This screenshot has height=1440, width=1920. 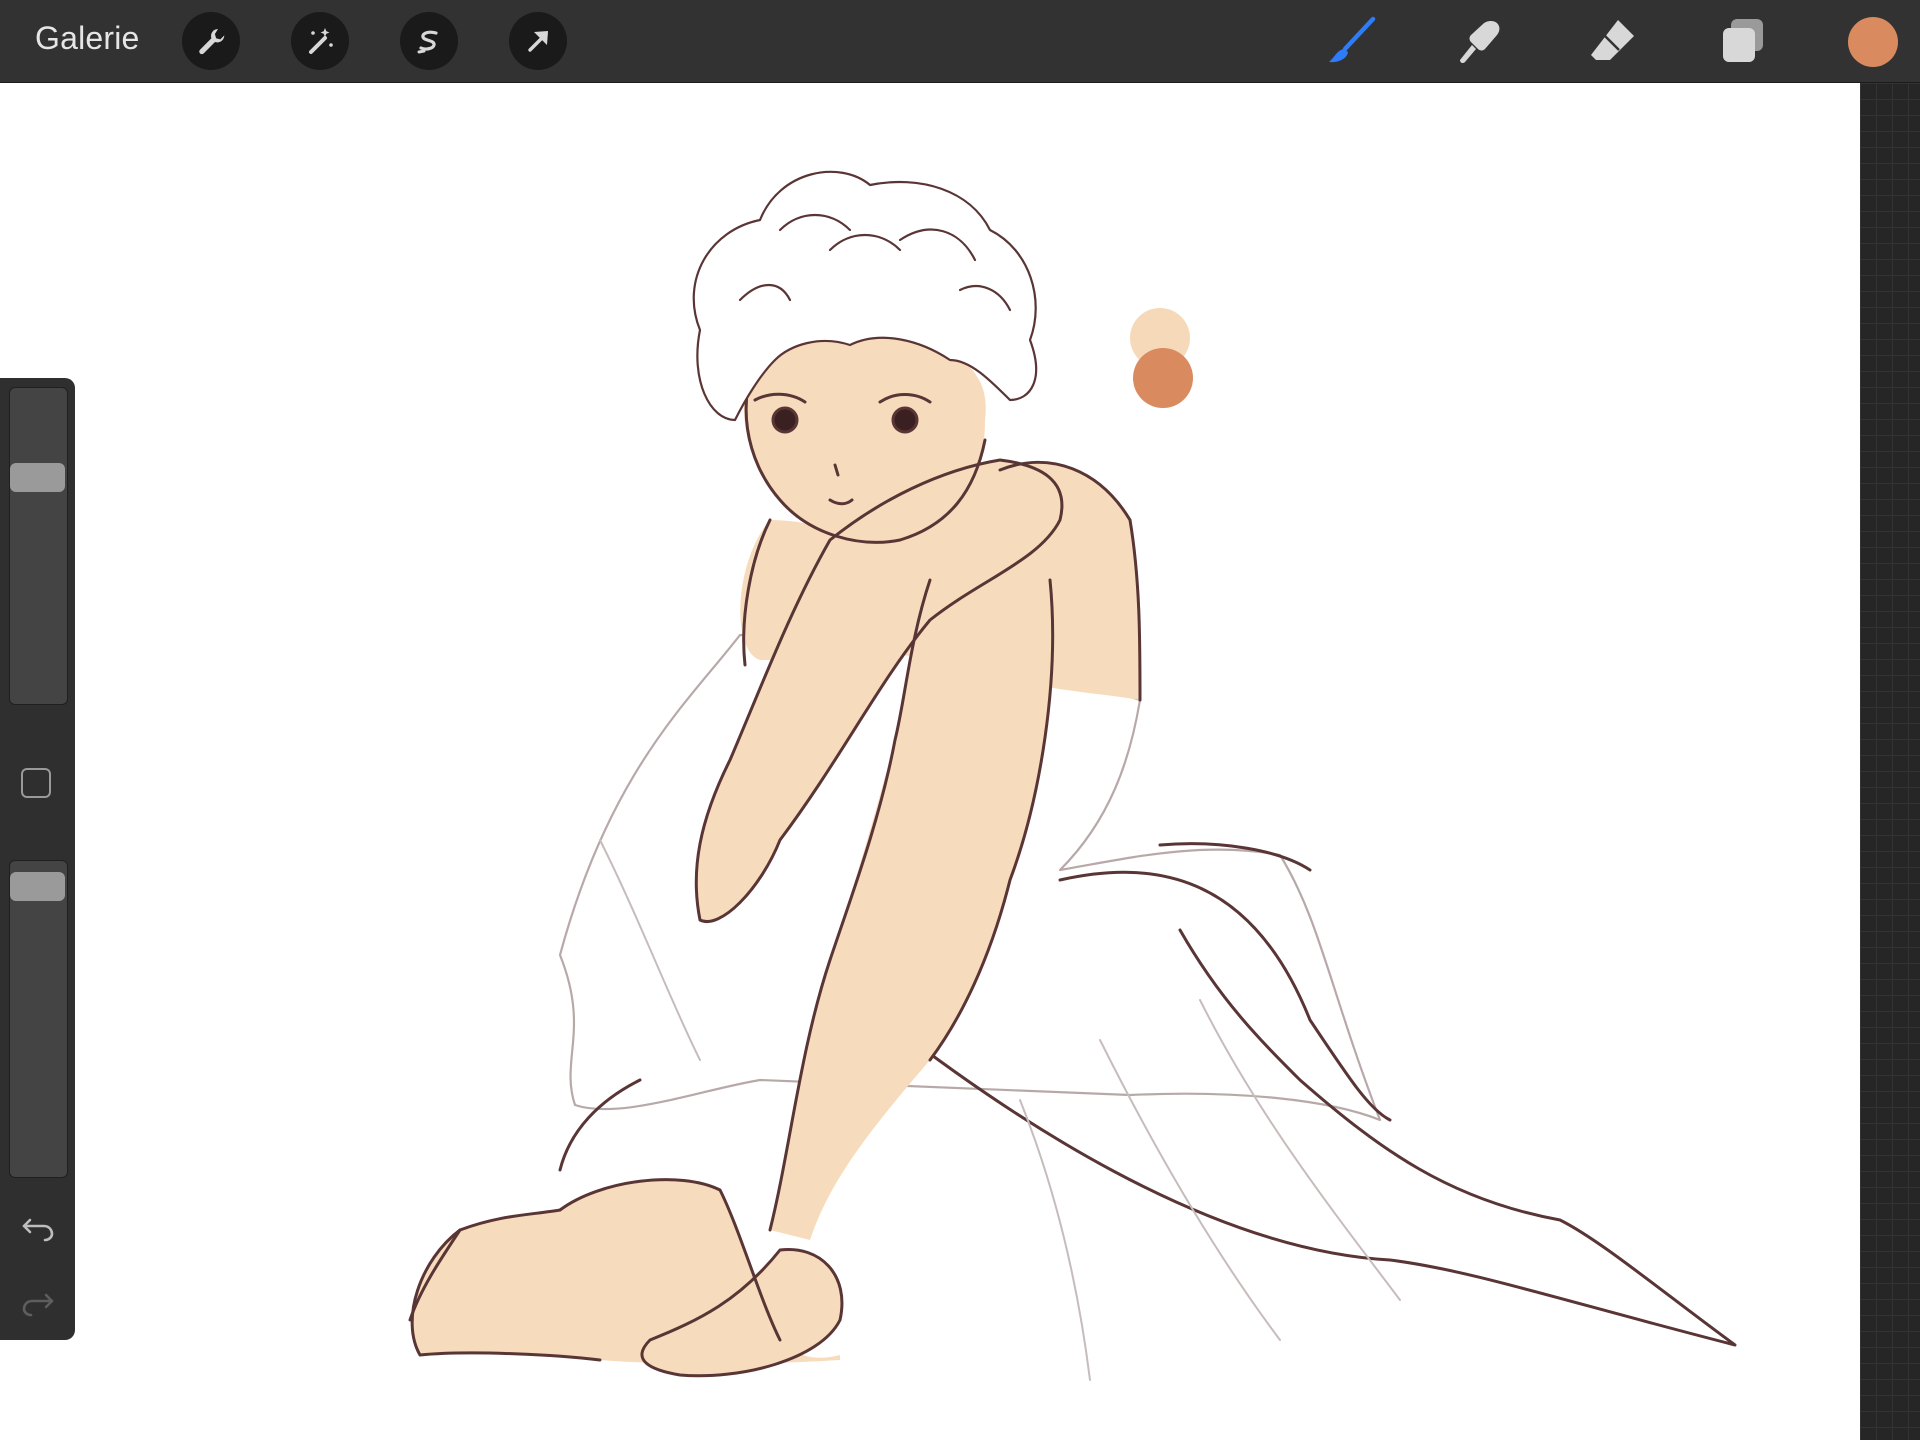 I want to click on wrench-icon, so click(x=212, y=42).